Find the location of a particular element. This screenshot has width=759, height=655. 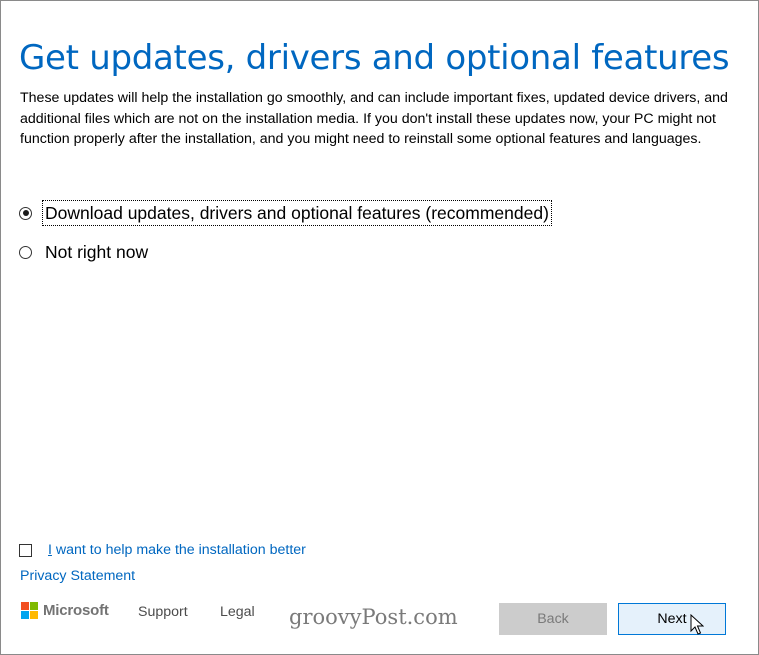

support-link: Support is located at coordinates (163, 612).